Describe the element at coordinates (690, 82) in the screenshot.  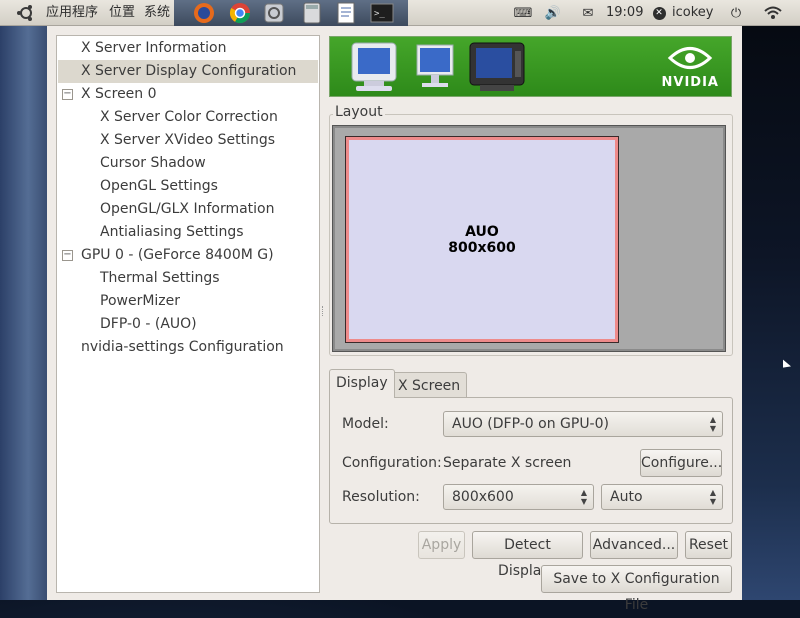
I see `nvidia-logo-text: NVIDIA` at that location.